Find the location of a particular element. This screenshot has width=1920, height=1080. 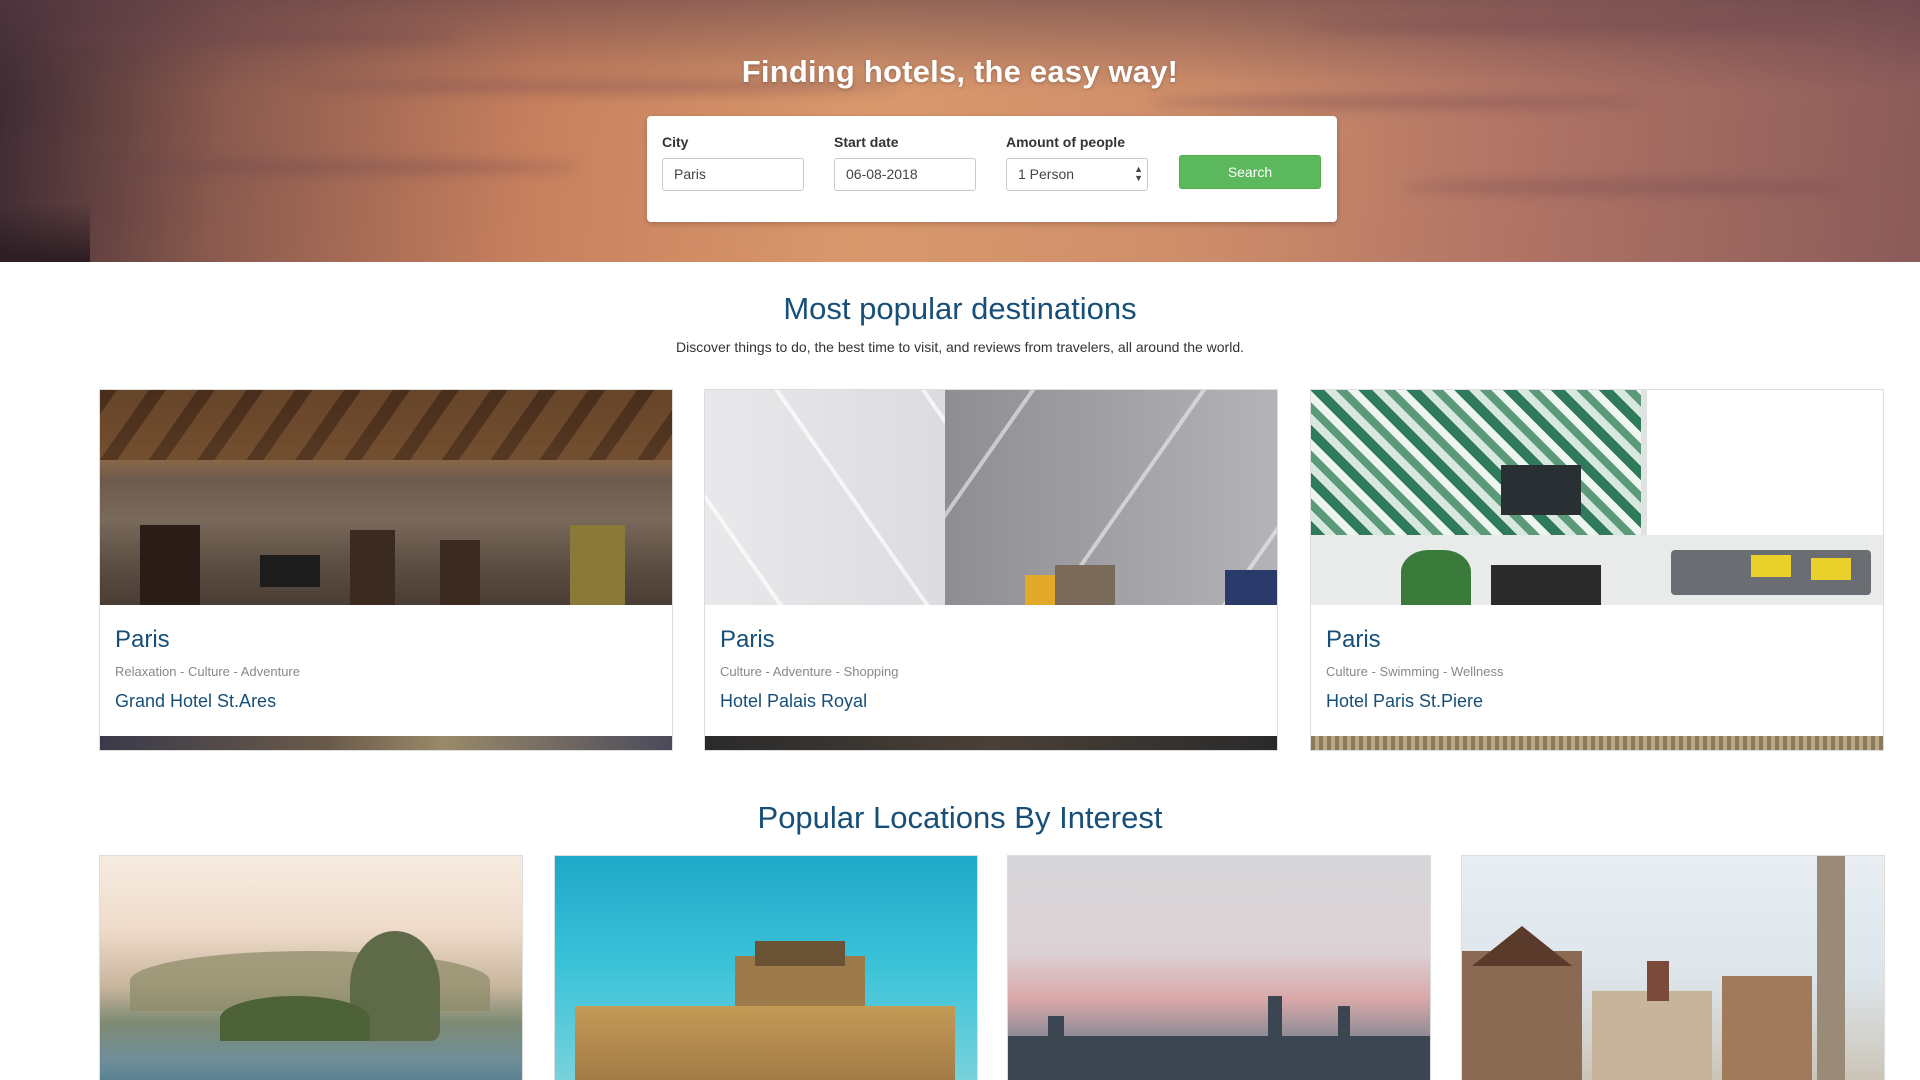

hotel-image-rustic-room is located at coordinates (386, 497).